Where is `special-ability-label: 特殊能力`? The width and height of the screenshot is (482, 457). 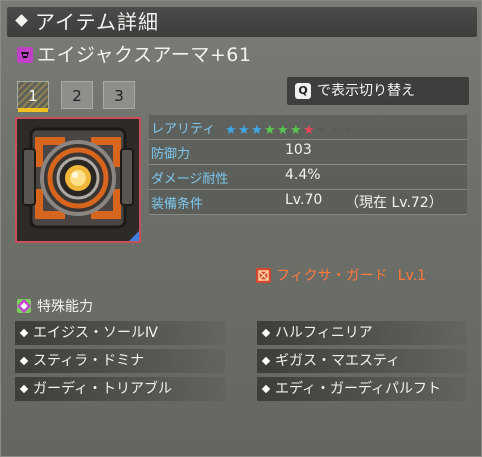
special-ability-label: 特殊能力 is located at coordinates (65, 307).